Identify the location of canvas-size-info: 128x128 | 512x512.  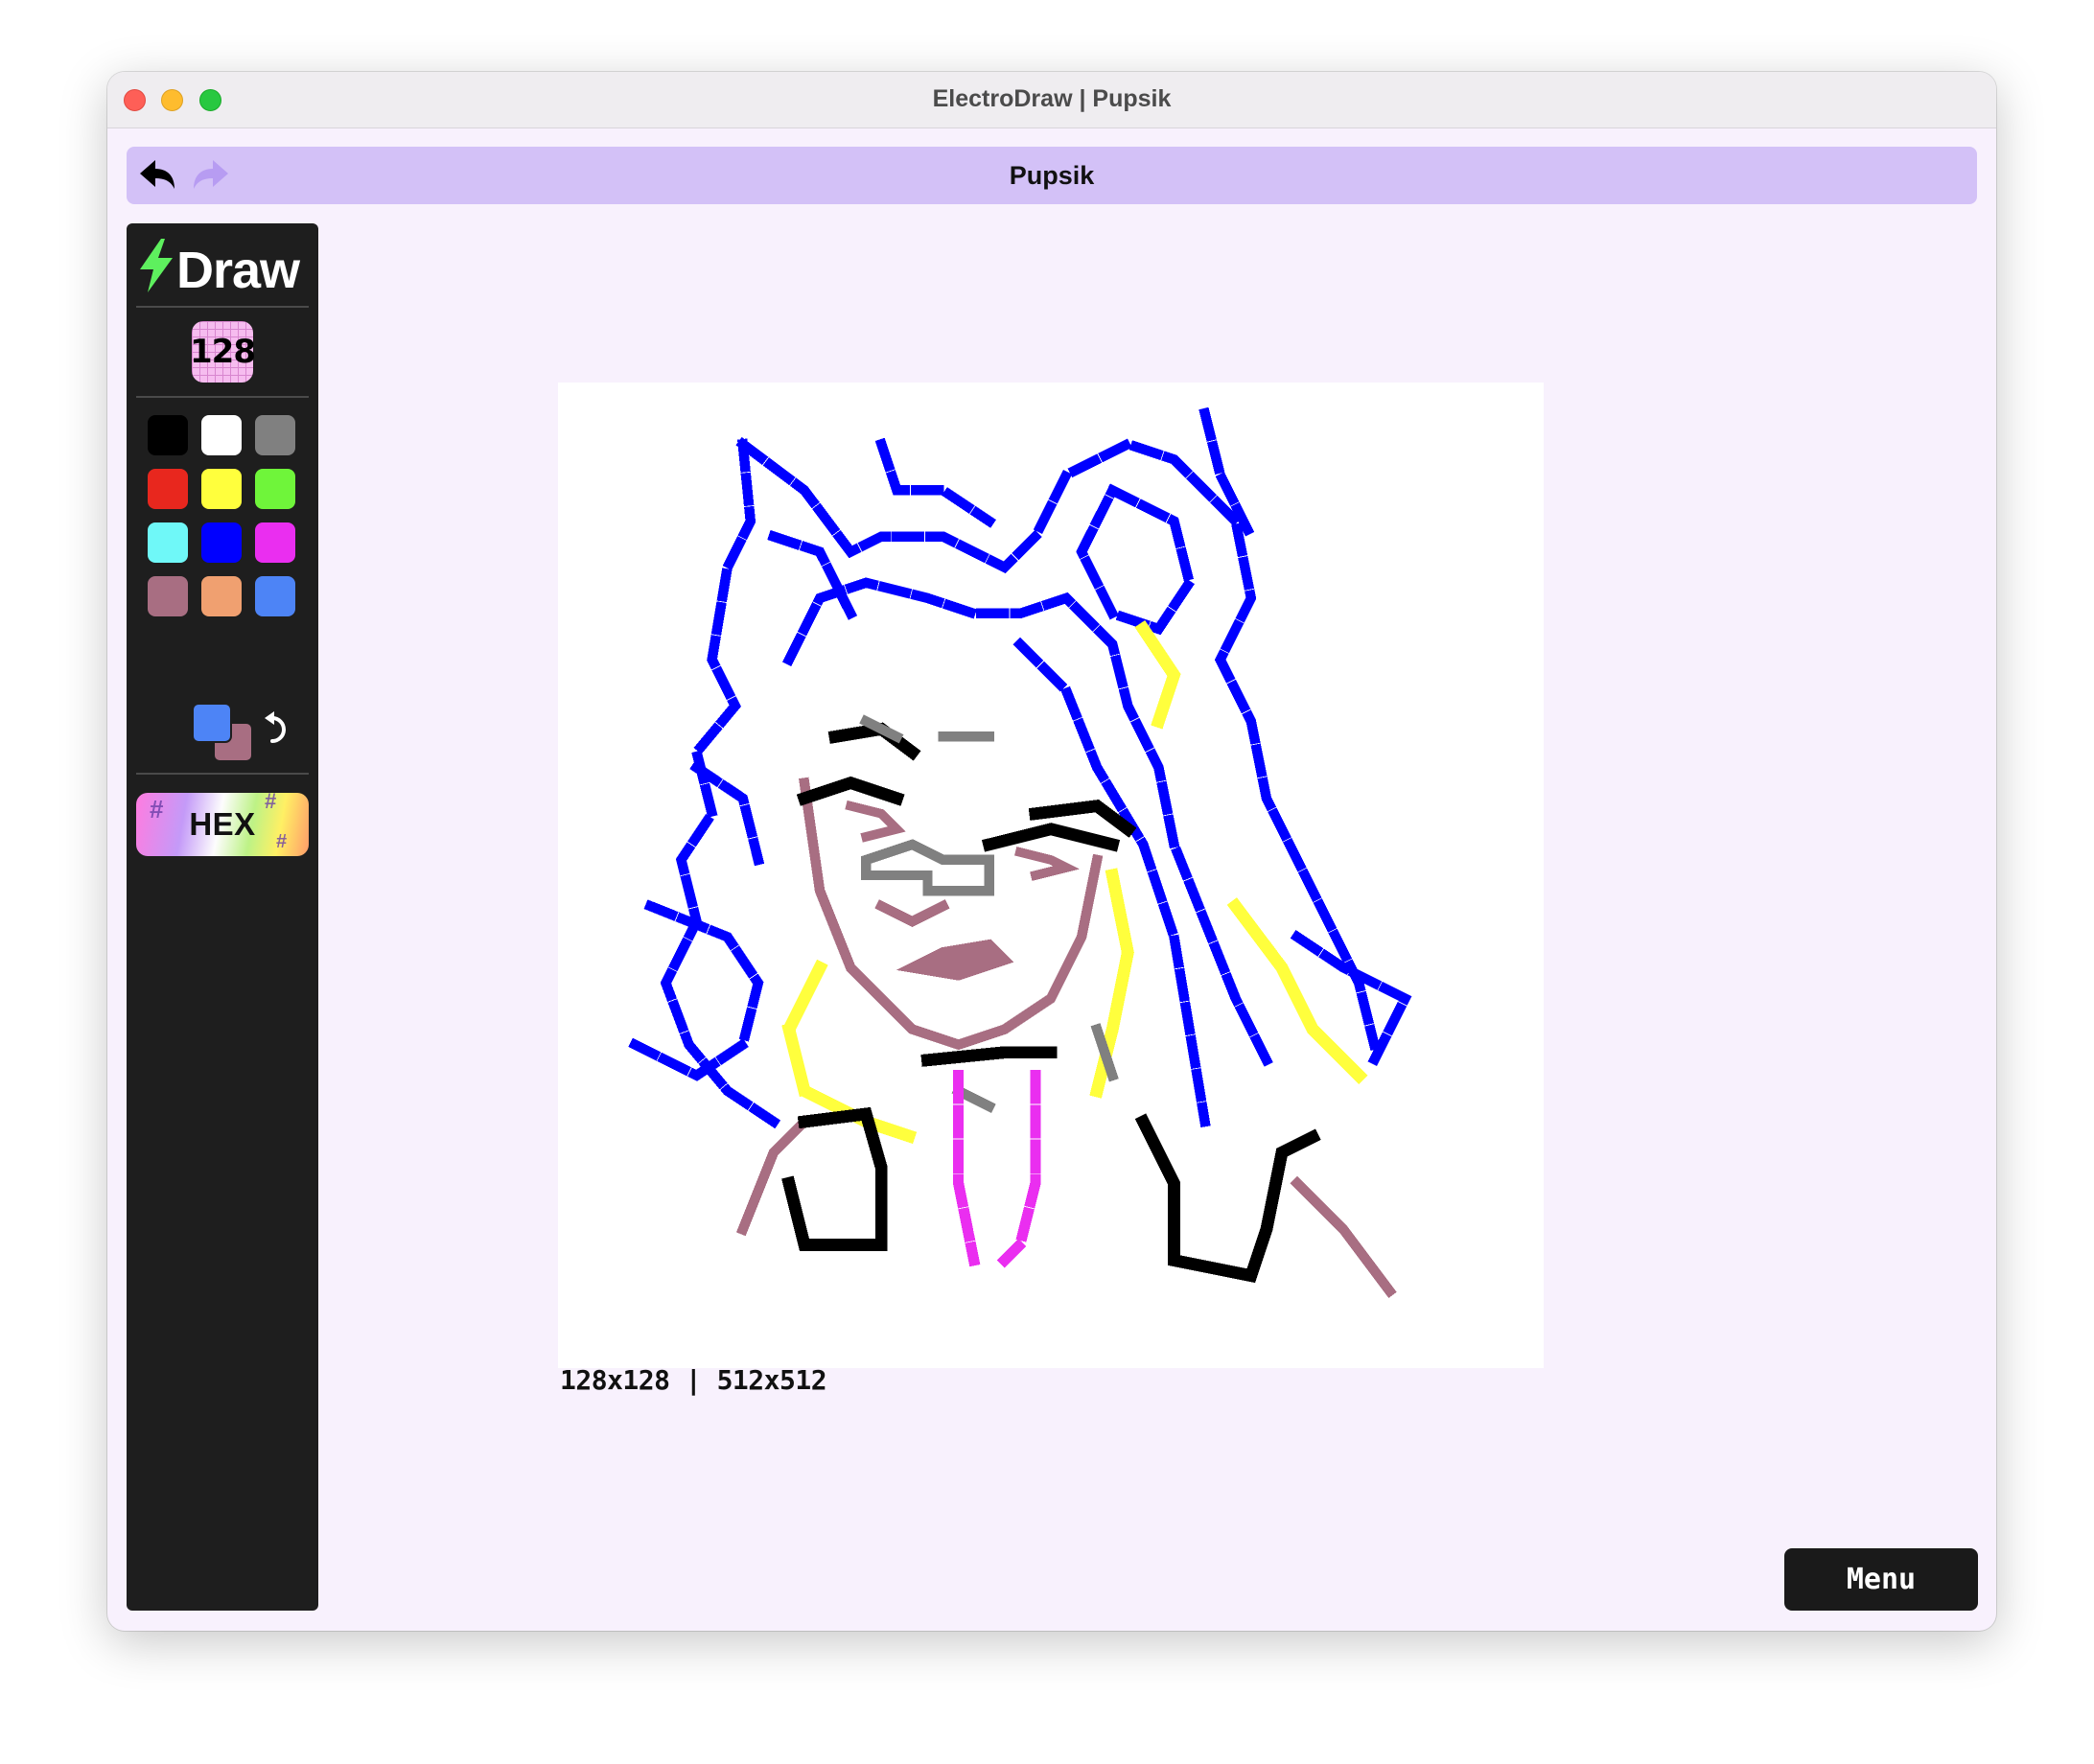
(693, 1380).